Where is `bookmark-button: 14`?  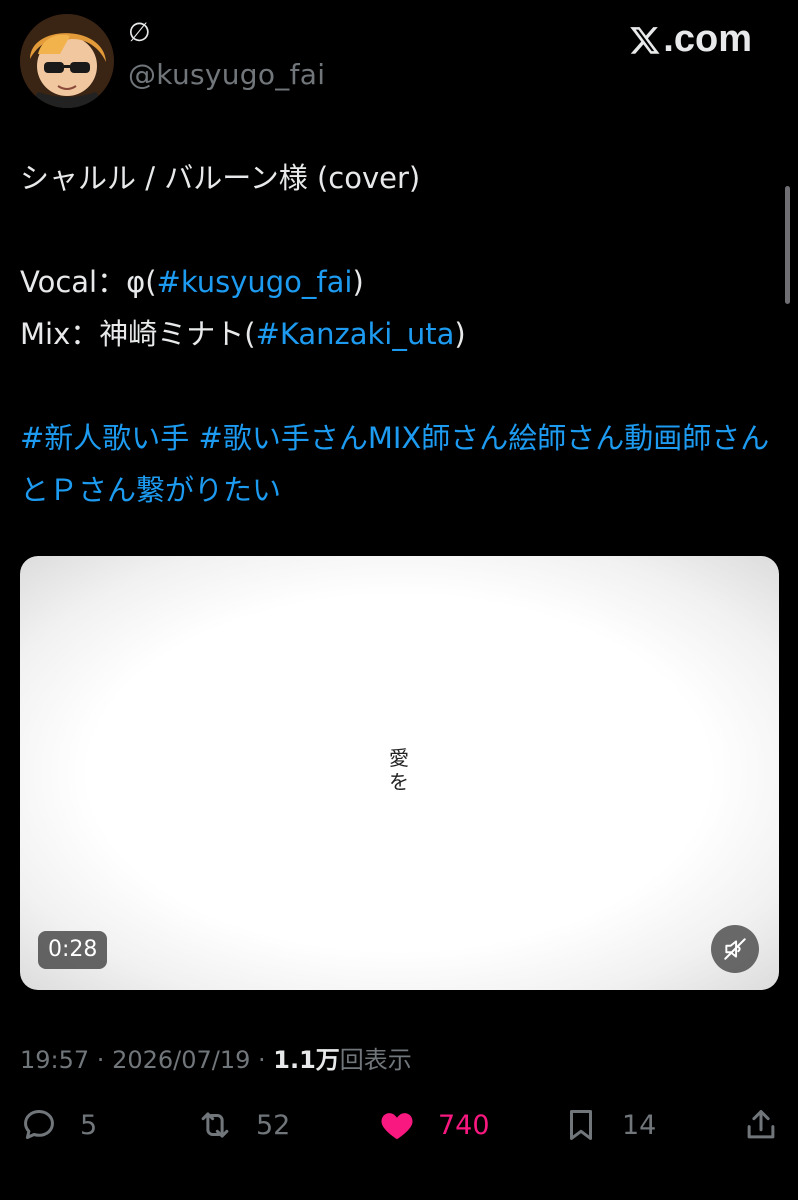
bookmark-button: 14 is located at coordinates (609, 1125).